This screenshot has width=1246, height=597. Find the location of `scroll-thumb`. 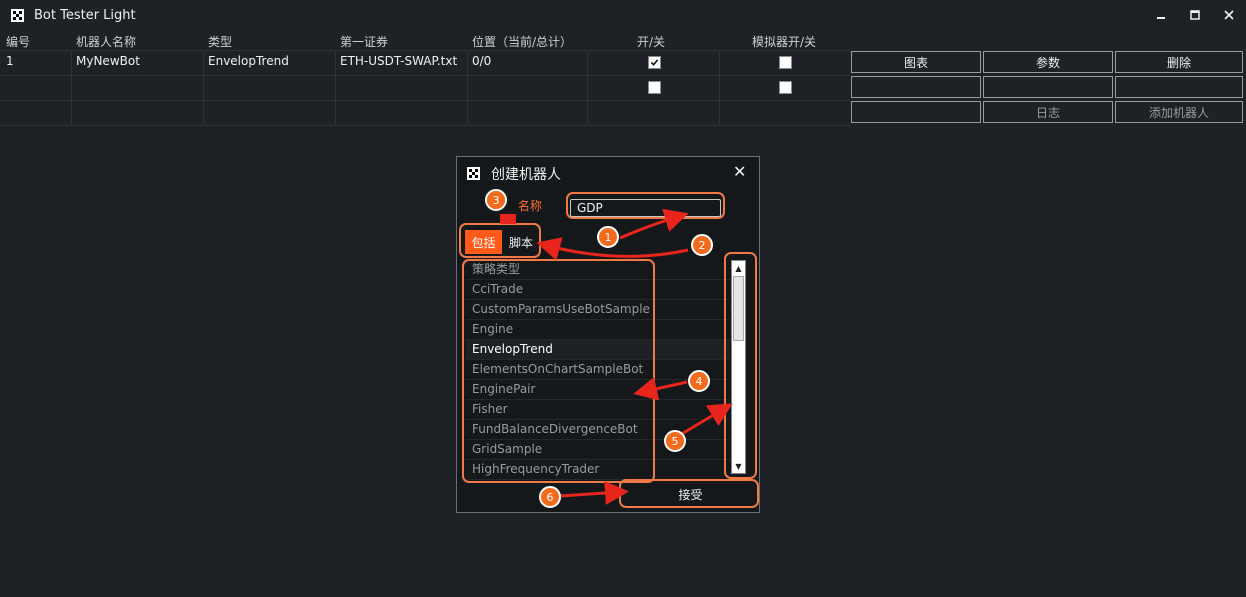

scroll-thumb is located at coordinates (738, 308).